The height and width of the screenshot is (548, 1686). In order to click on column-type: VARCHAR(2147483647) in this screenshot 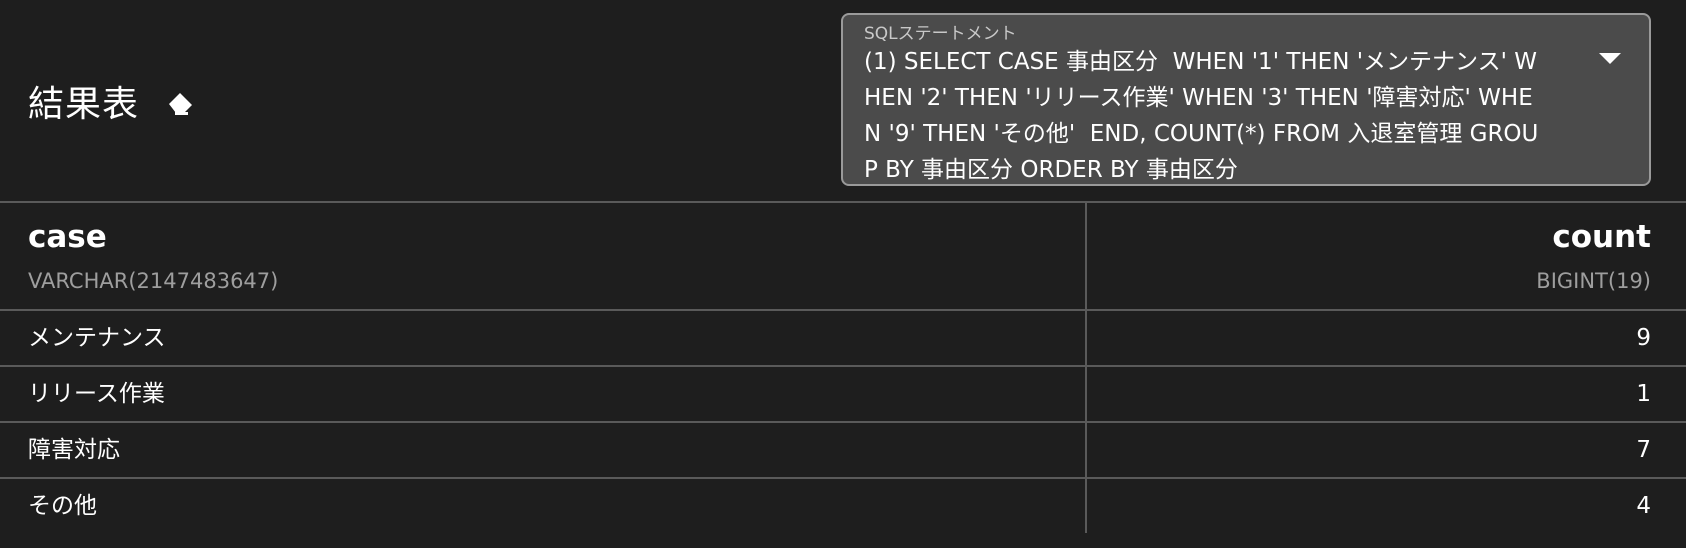, I will do `click(153, 281)`.